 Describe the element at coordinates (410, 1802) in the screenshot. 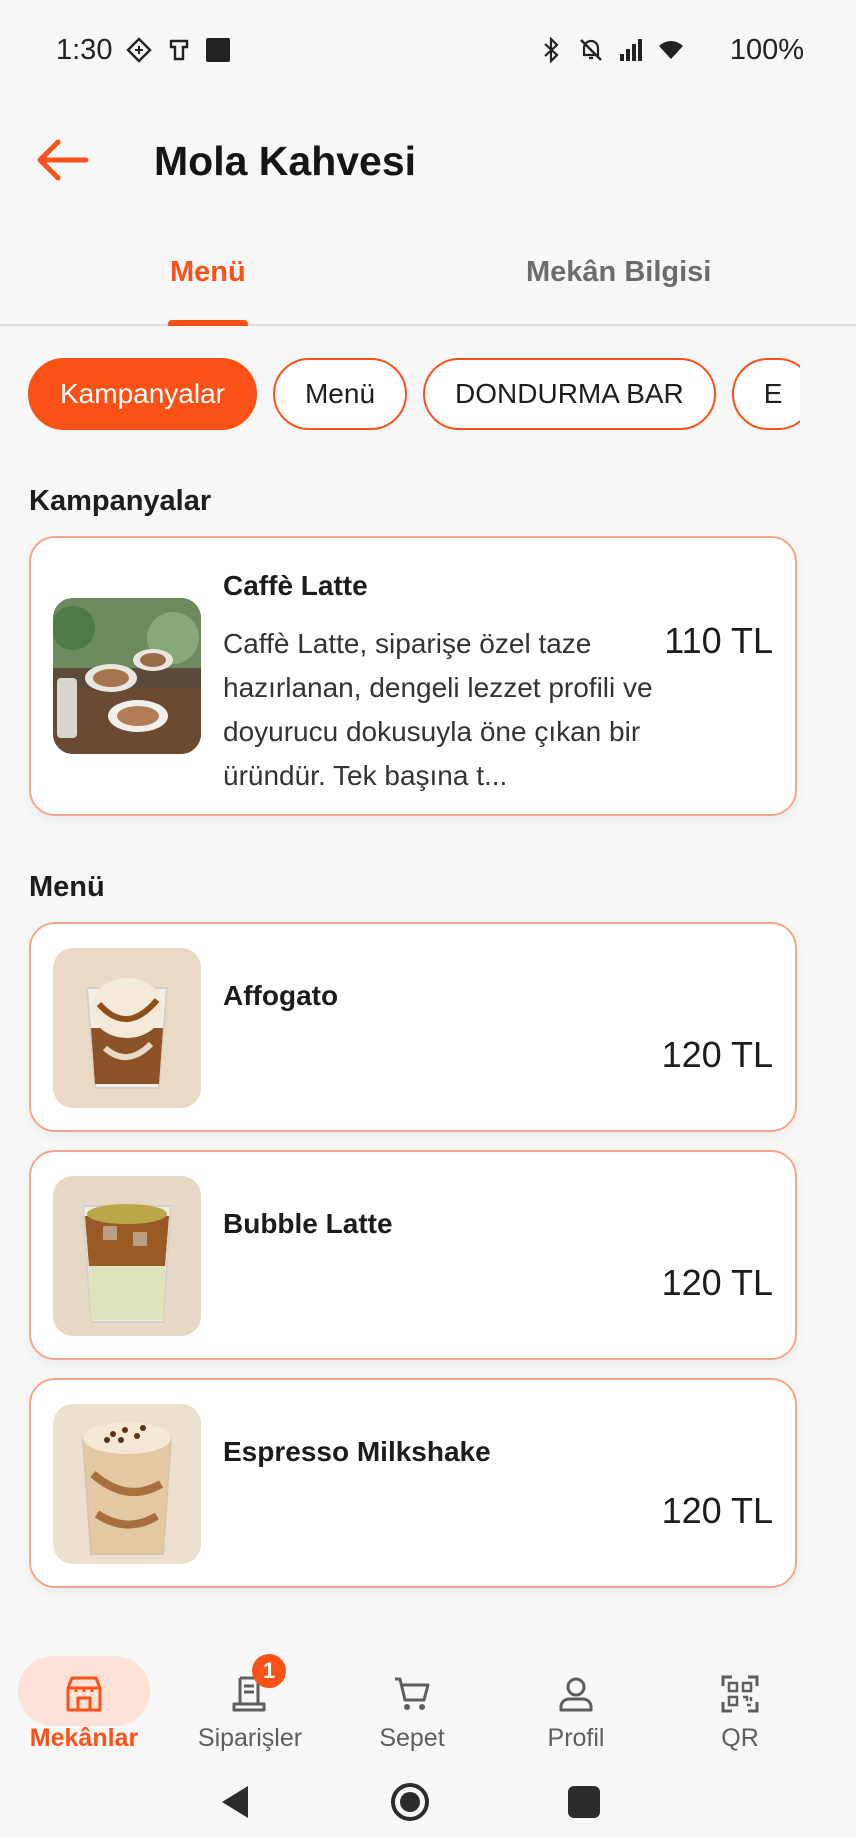

I see `system-home-icon` at that location.